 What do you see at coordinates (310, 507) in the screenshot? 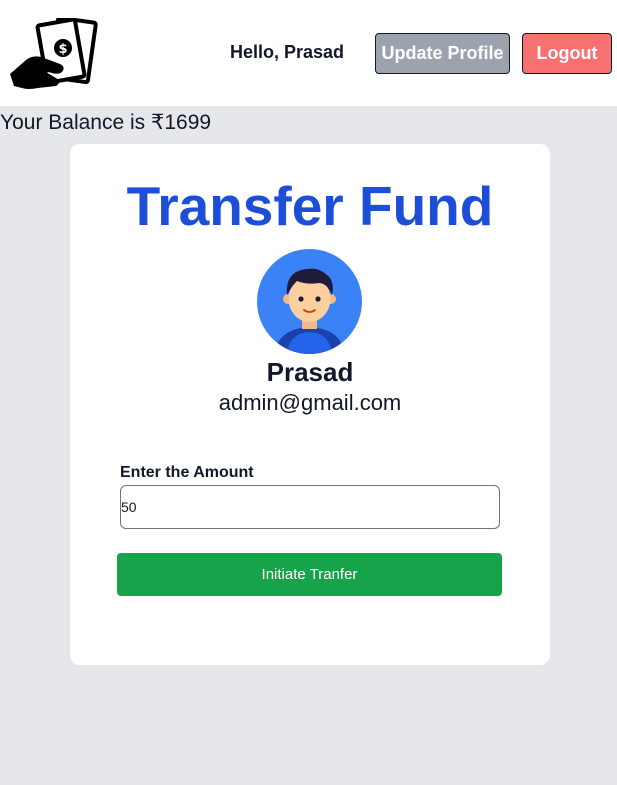
I see `amount-input` at bounding box center [310, 507].